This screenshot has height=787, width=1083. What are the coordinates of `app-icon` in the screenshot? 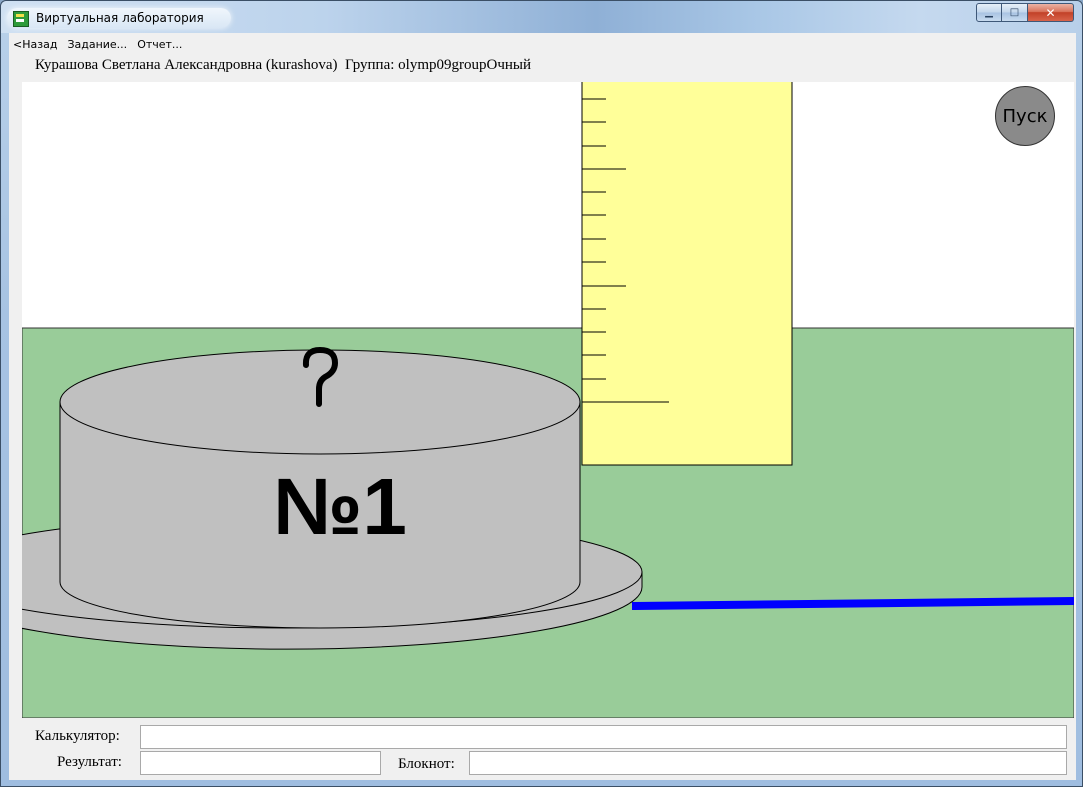 It's located at (21, 19).